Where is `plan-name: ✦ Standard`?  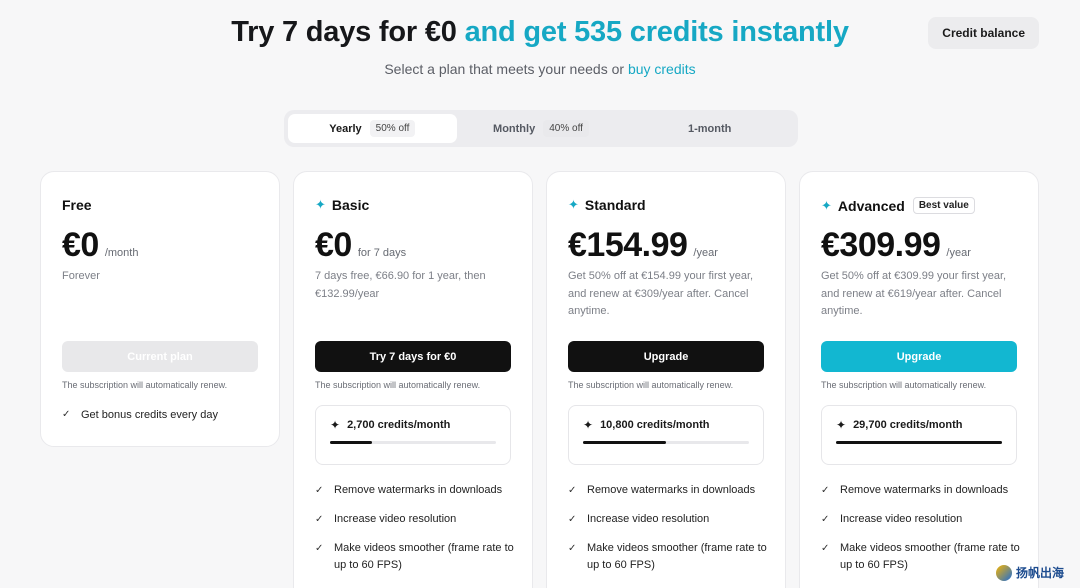
plan-name: ✦ Standard is located at coordinates (607, 205).